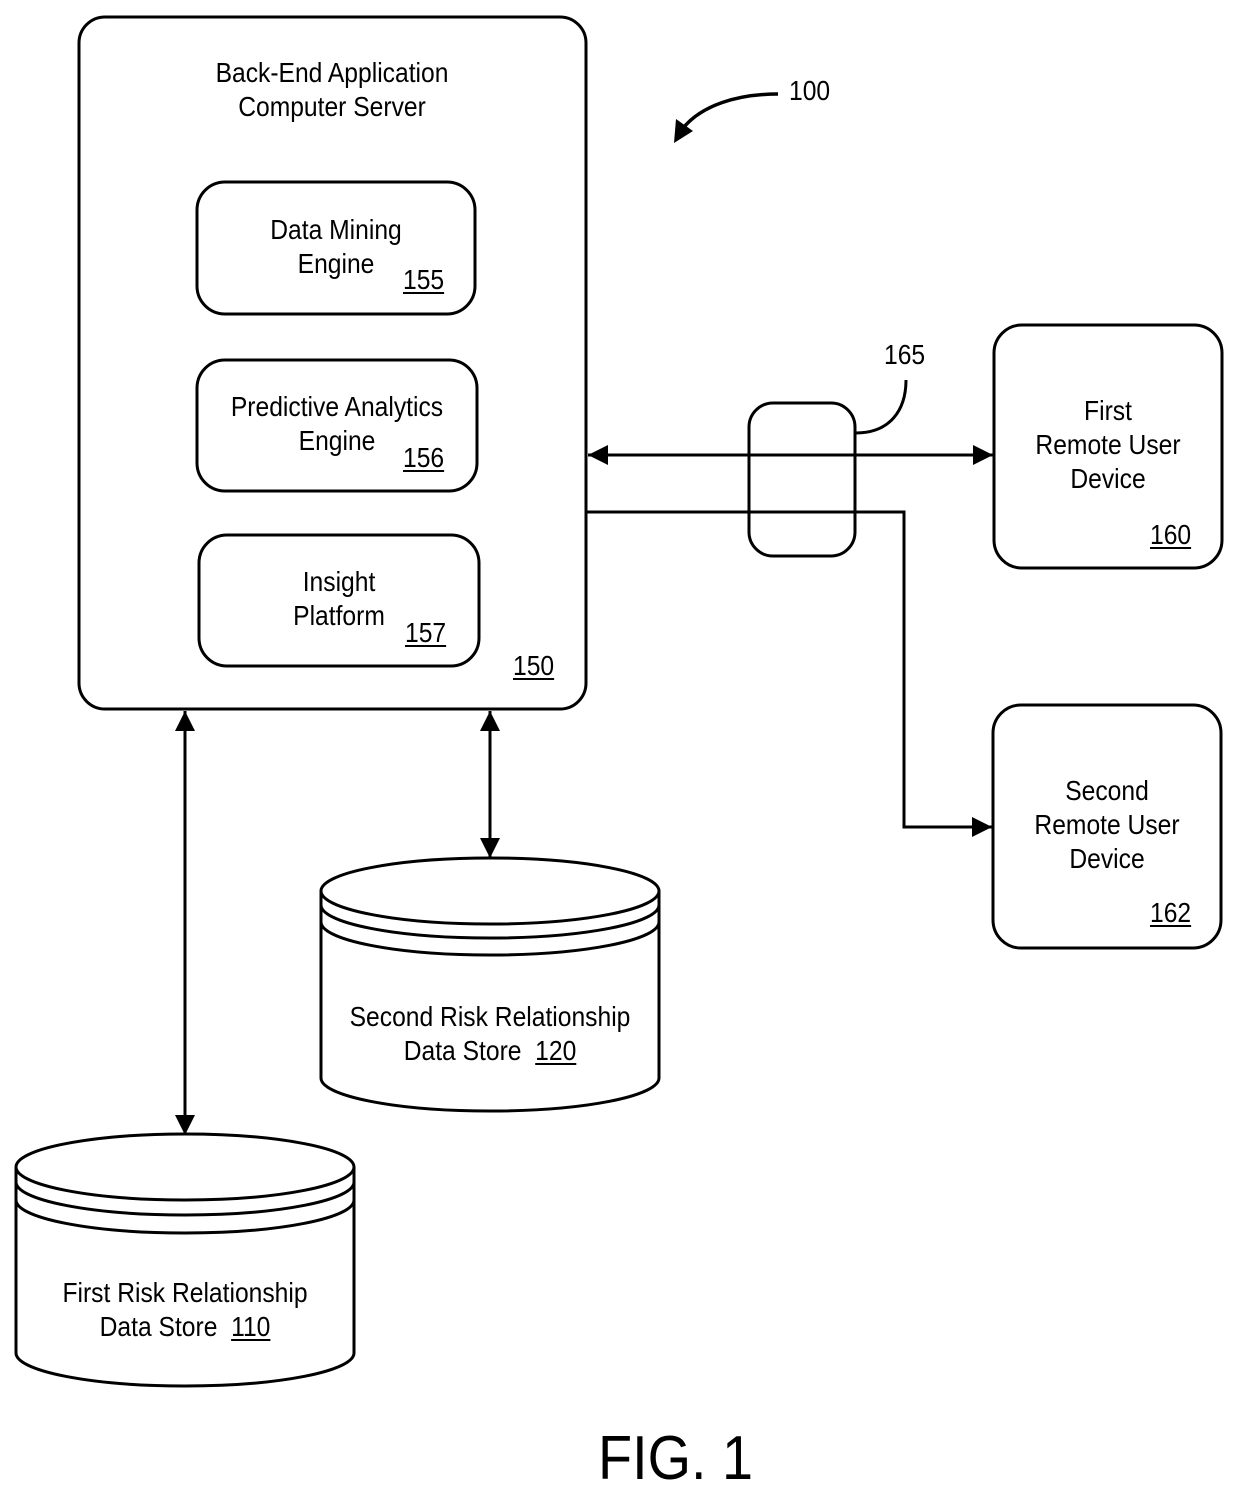 The height and width of the screenshot is (1496, 1240). I want to click on figure-caption: FIG. 1, so click(676, 1458).